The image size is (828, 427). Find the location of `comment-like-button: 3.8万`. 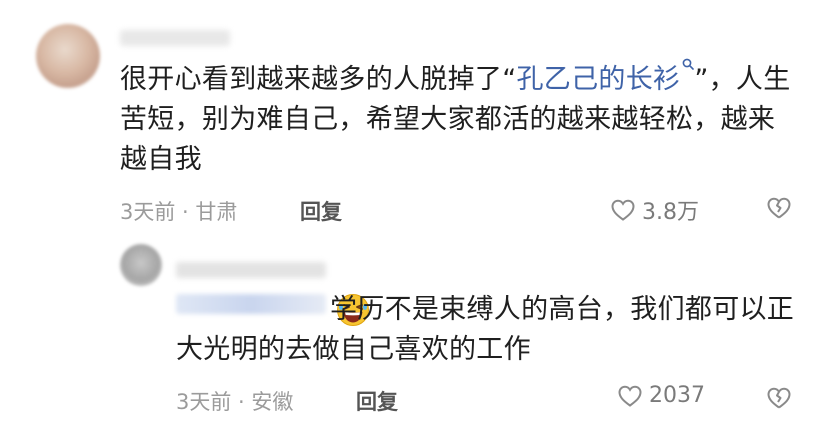

comment-like-button: 3.8万 is located at coordinates (654, 210).